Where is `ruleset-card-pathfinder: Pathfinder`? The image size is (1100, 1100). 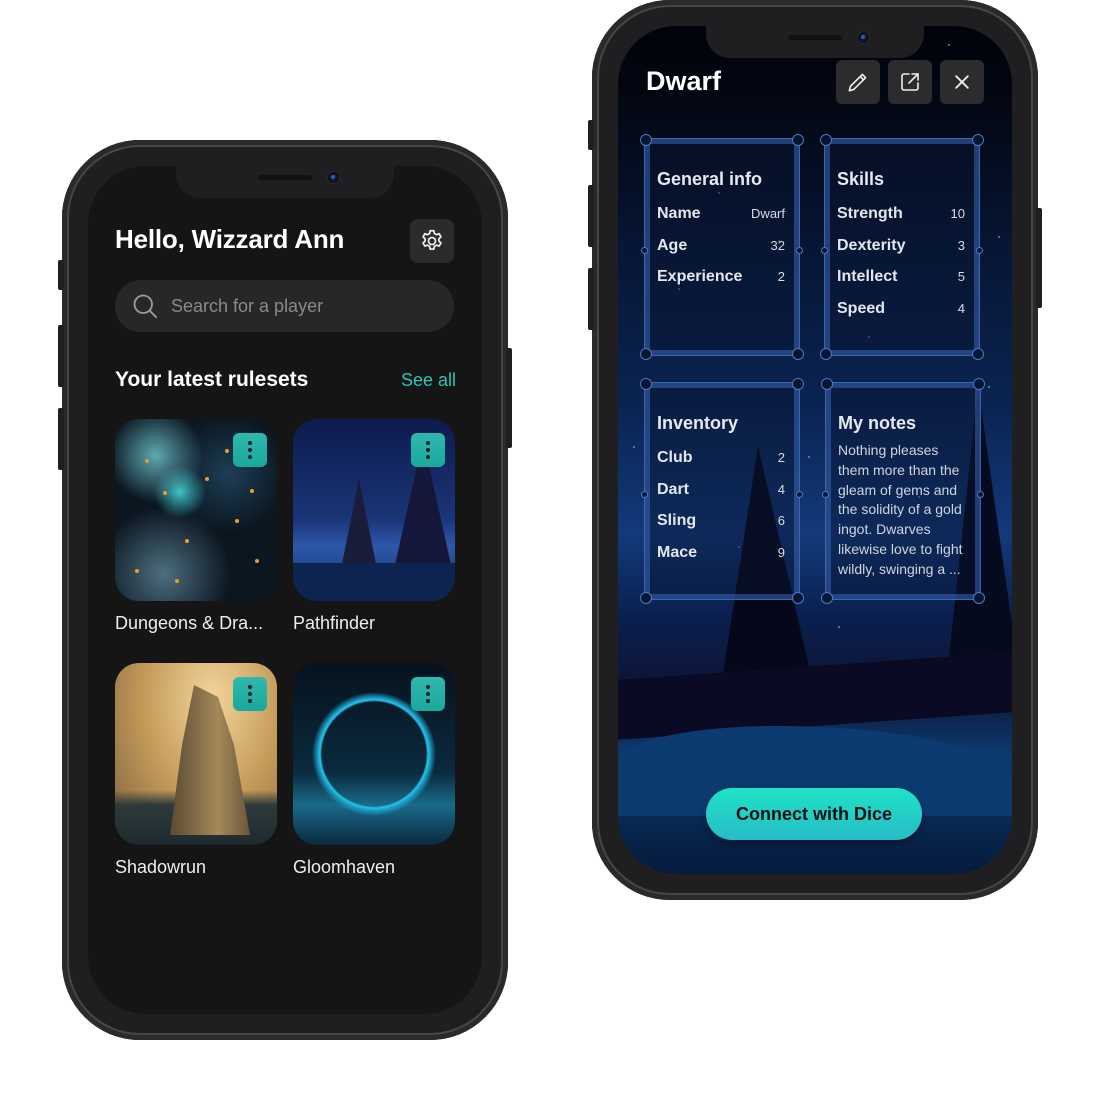
ruleset-card-pathfinder: Pathfinder is located at coordinates (374, 526).